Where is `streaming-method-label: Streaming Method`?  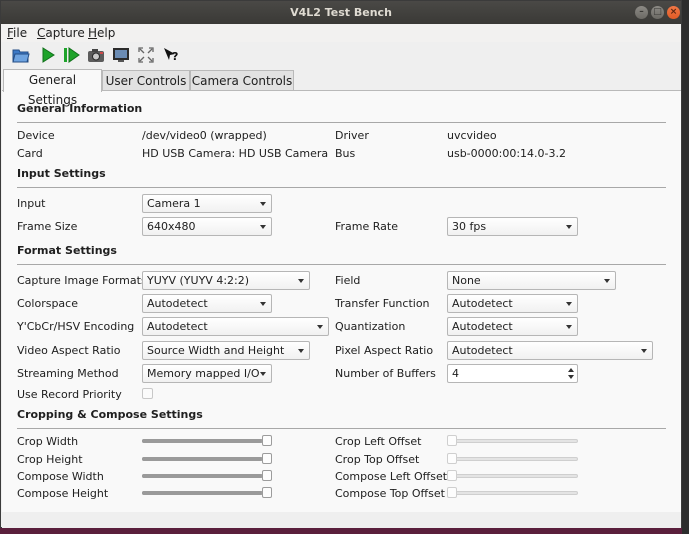 streaming-method-label: Streaming Method is located at coordinates (68, 373).